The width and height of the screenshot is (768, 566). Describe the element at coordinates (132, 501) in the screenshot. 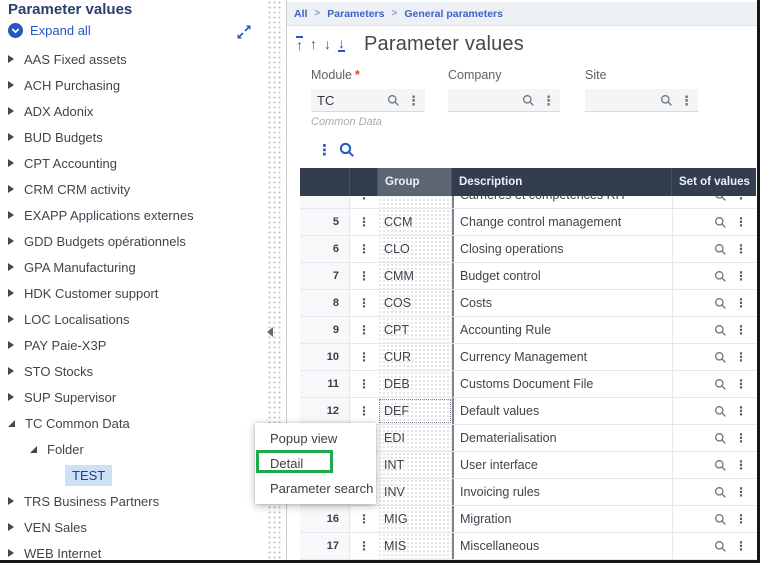

I see `sidebar-tree-item: TRS Business Partners` at that location.